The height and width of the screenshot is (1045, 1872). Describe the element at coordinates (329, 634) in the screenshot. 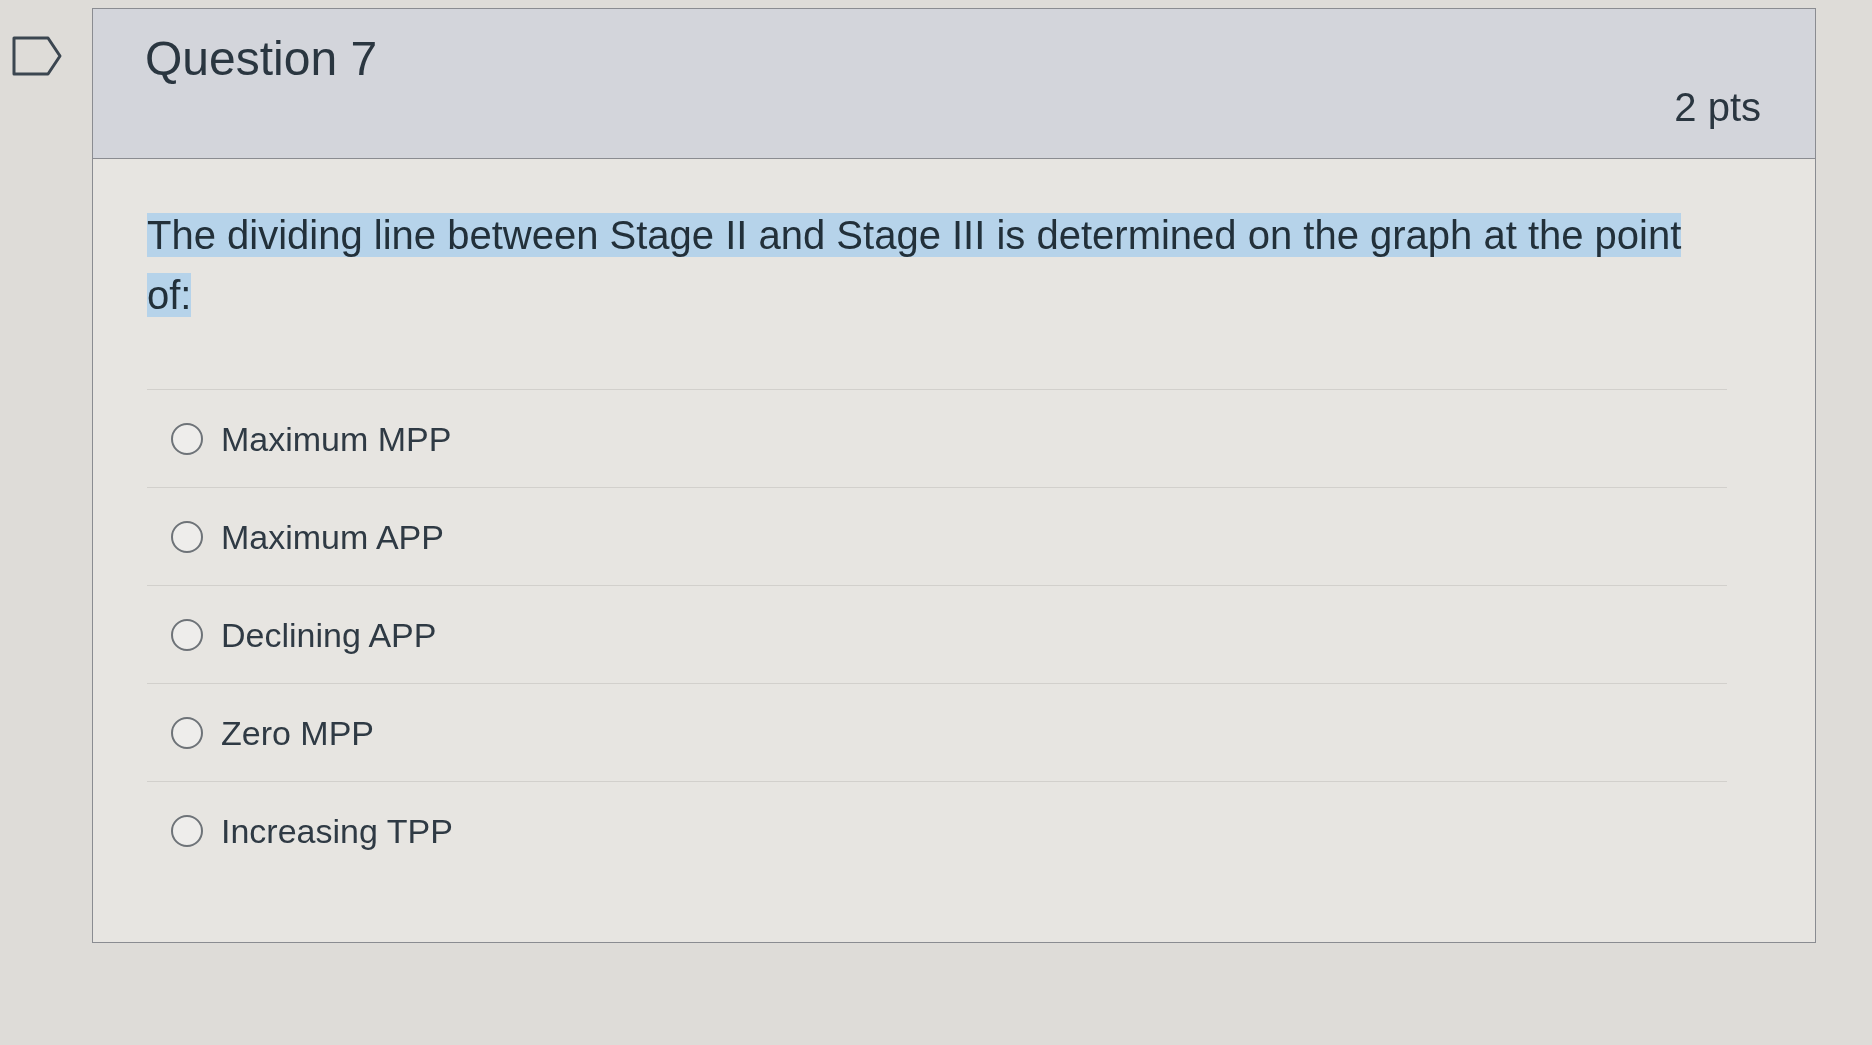

I see `answer-label: Declining APP` at that location.